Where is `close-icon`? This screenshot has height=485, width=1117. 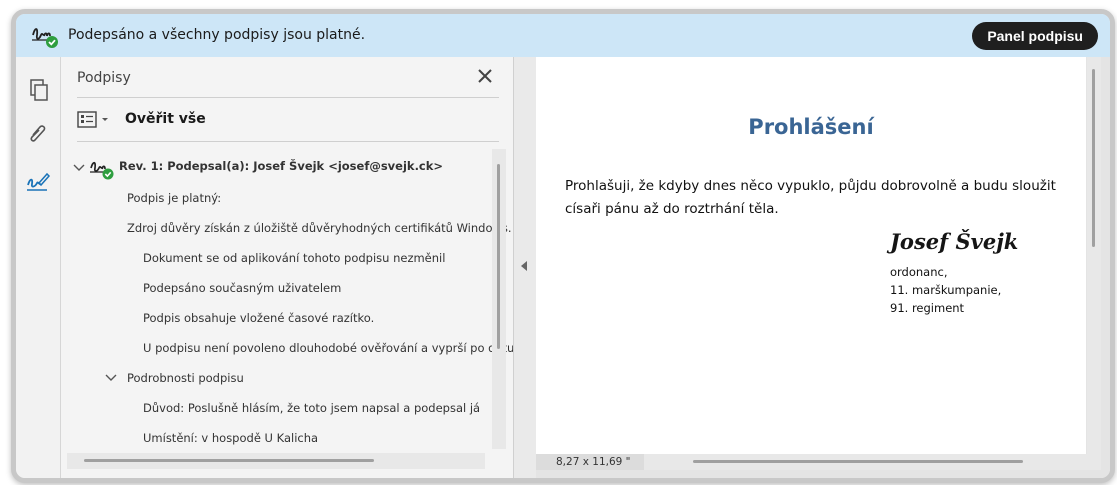
close-icon is located at coordinates (485, 76).